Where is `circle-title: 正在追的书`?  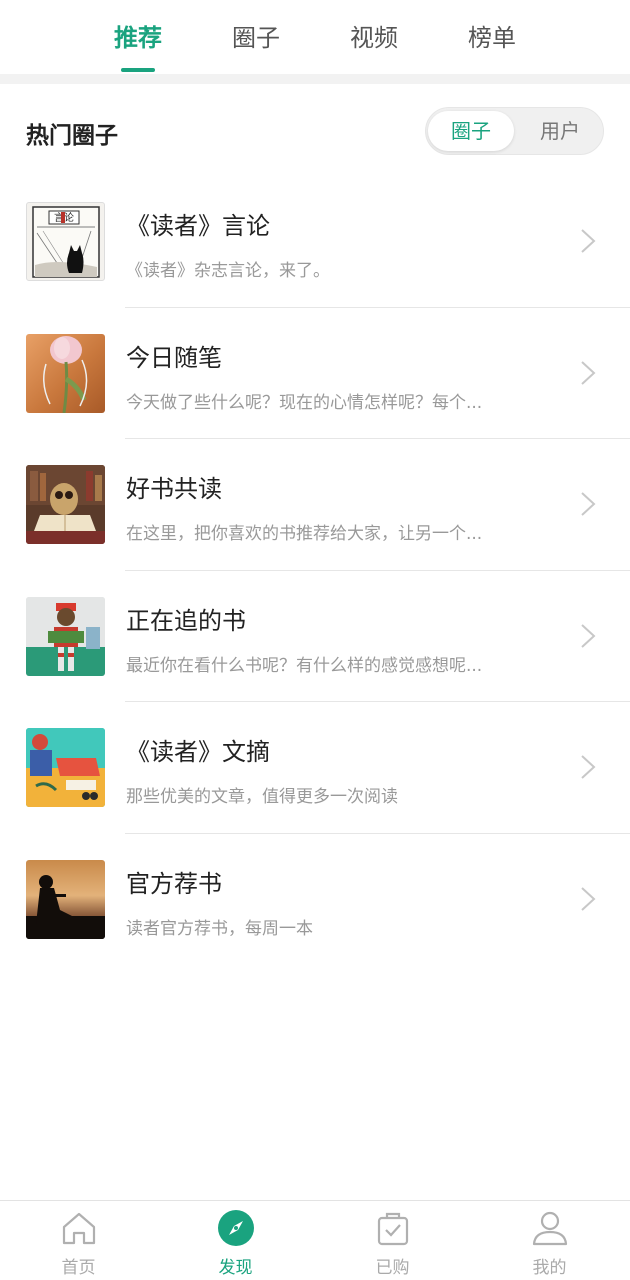 circle-title: 正在追的书 is located at coordinates (186, 620).